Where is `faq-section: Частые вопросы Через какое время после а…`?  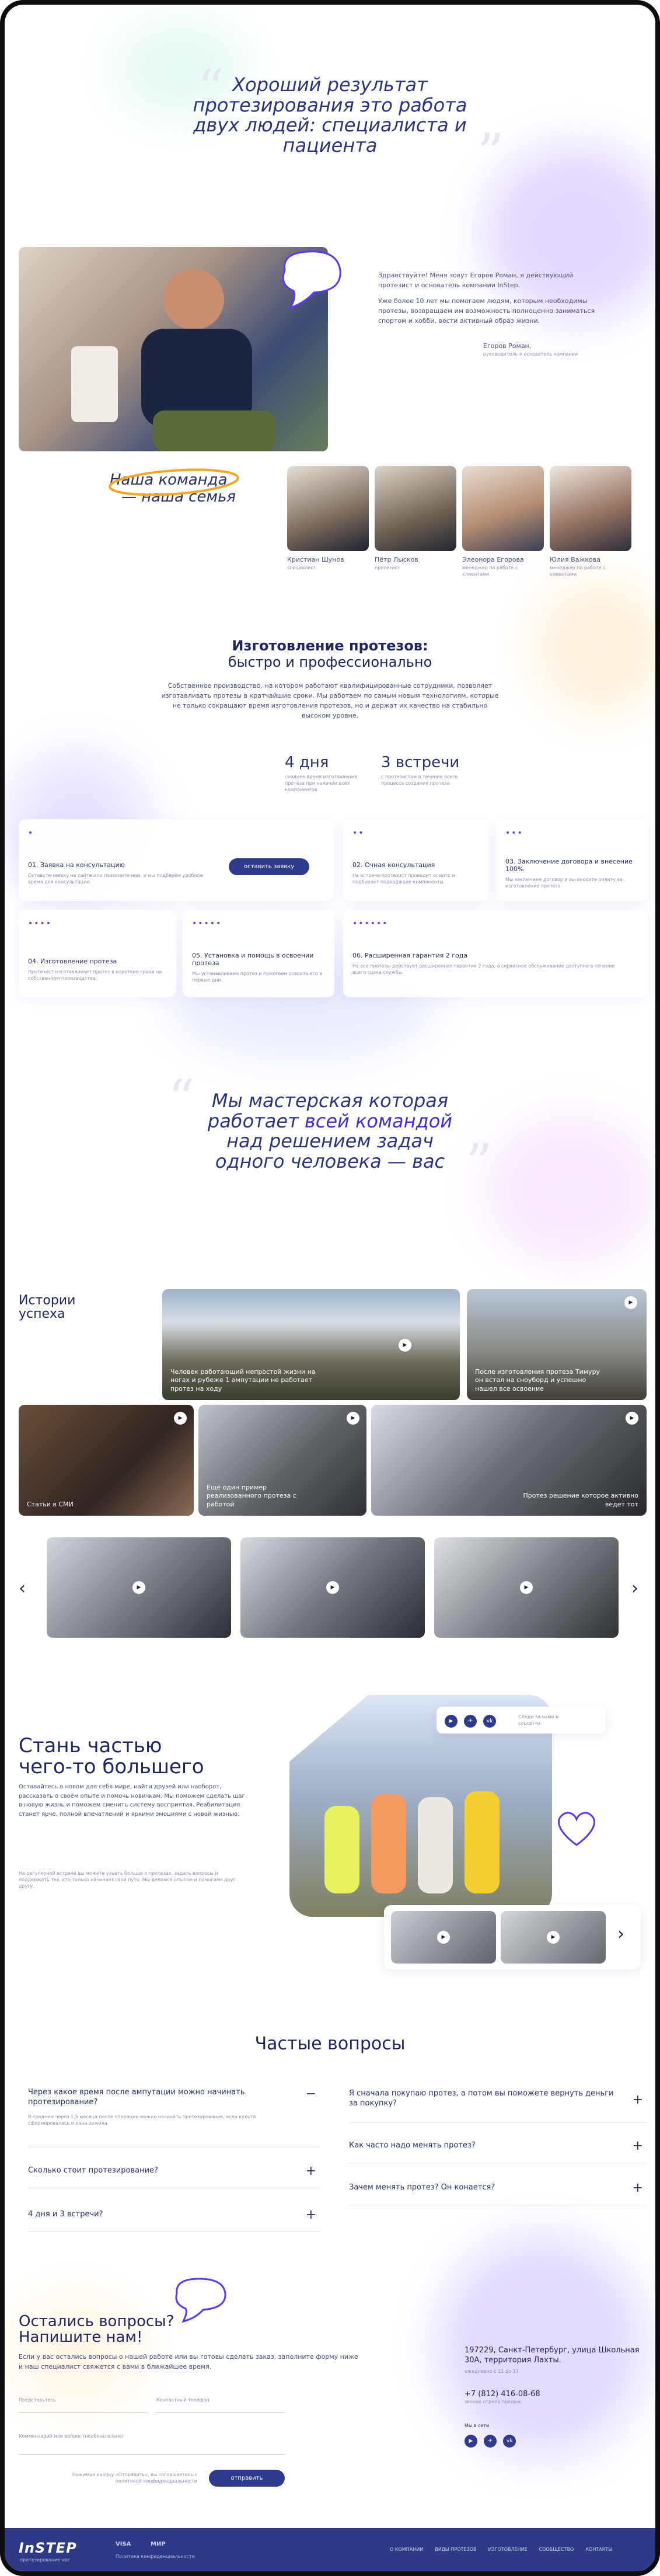 faq-section: Частые вопросы Через какое время после а… is located at coordinates (330, 2156).